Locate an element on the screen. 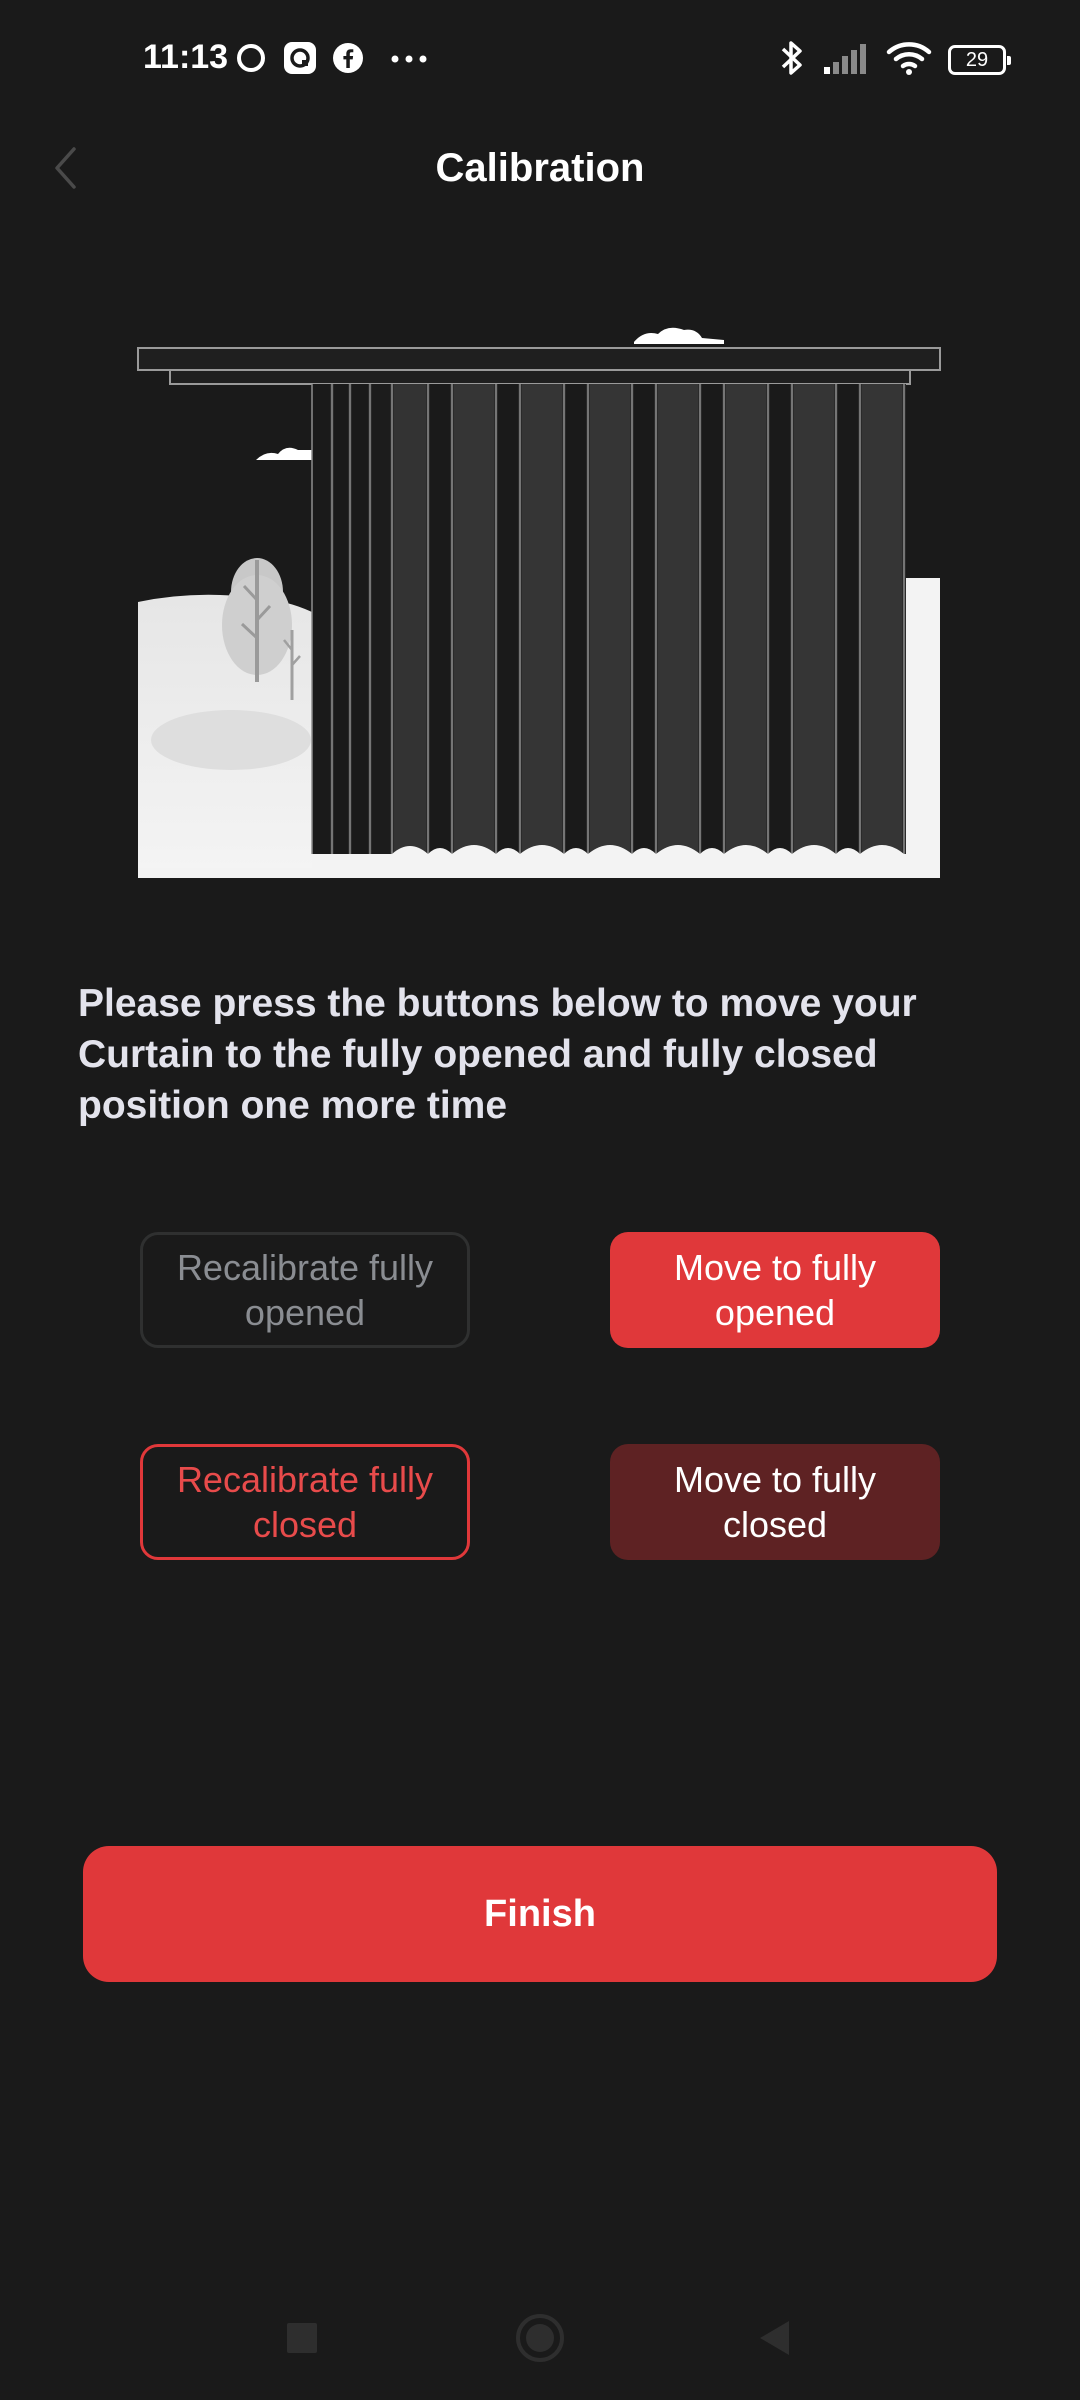 This screenshot has width=1080, height=2400. recents-square-icon is located at coordinates (302, 2340).